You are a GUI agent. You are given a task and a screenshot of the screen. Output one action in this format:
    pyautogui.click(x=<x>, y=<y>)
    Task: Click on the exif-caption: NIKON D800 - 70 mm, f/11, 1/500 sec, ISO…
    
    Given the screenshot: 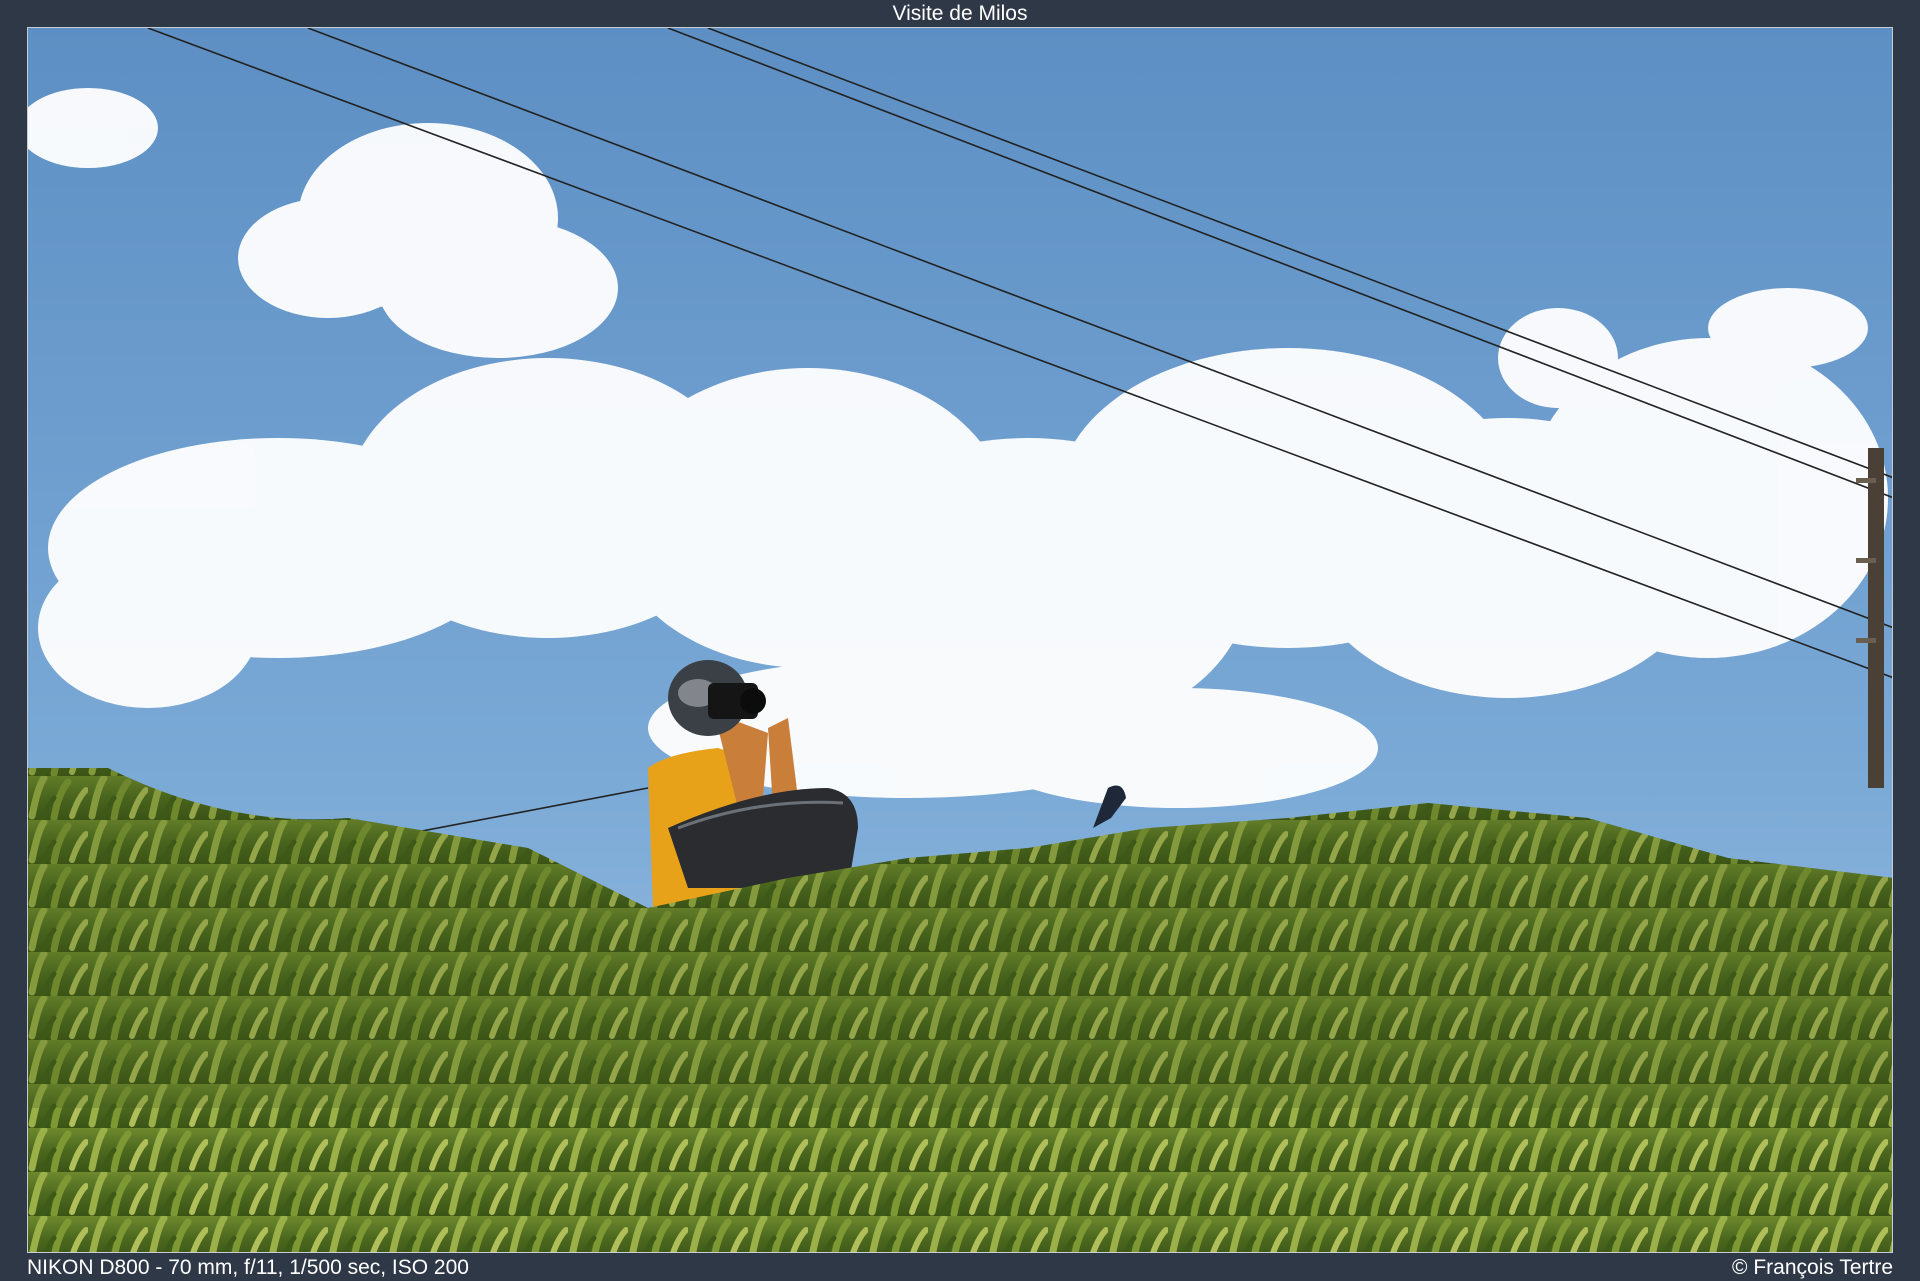 What is the action you would take?
    pyautogui.click(x=248, y=1267)
    